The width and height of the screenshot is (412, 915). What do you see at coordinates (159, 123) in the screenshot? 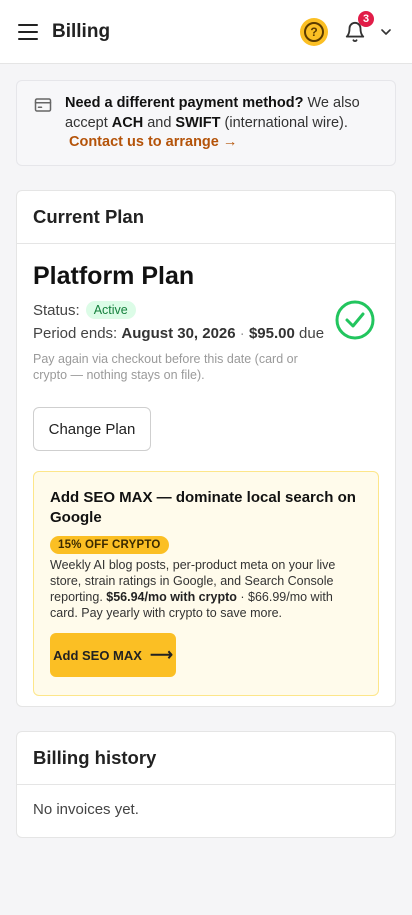
I see `banner-text-2: and` at bounding box center [159, 123].